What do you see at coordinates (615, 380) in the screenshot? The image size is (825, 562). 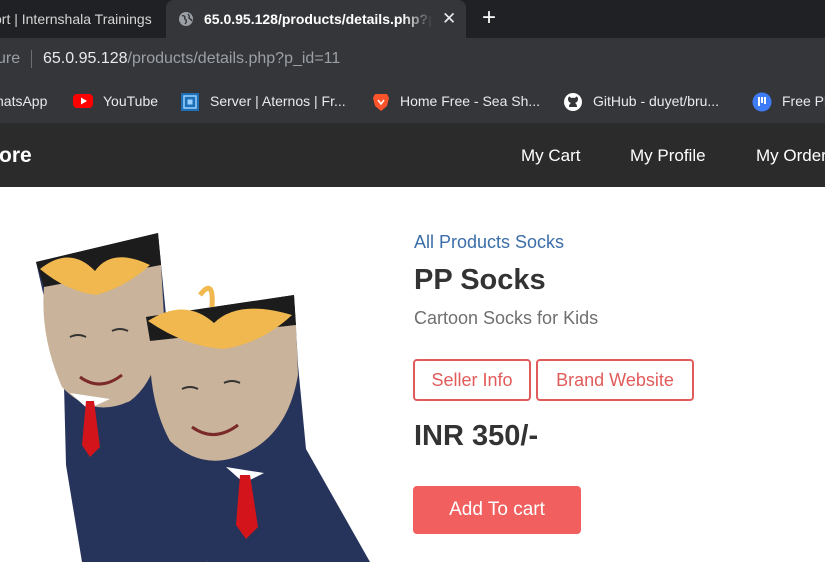 I see `brand-website-button: Brand Website` at bounding box center [615, 380].